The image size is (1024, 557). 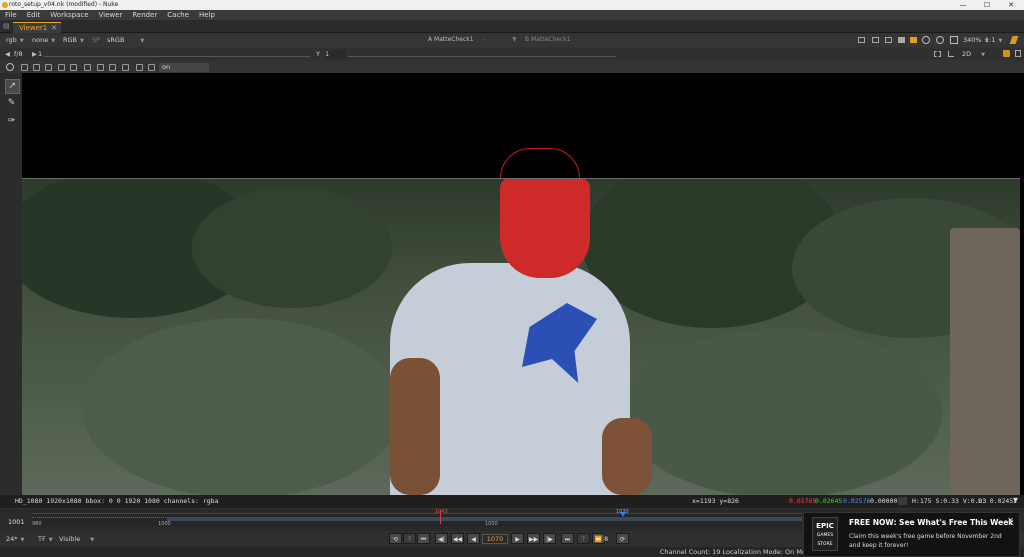 I want to click on play-backward-button: ◀, so click(x=473, y=538).